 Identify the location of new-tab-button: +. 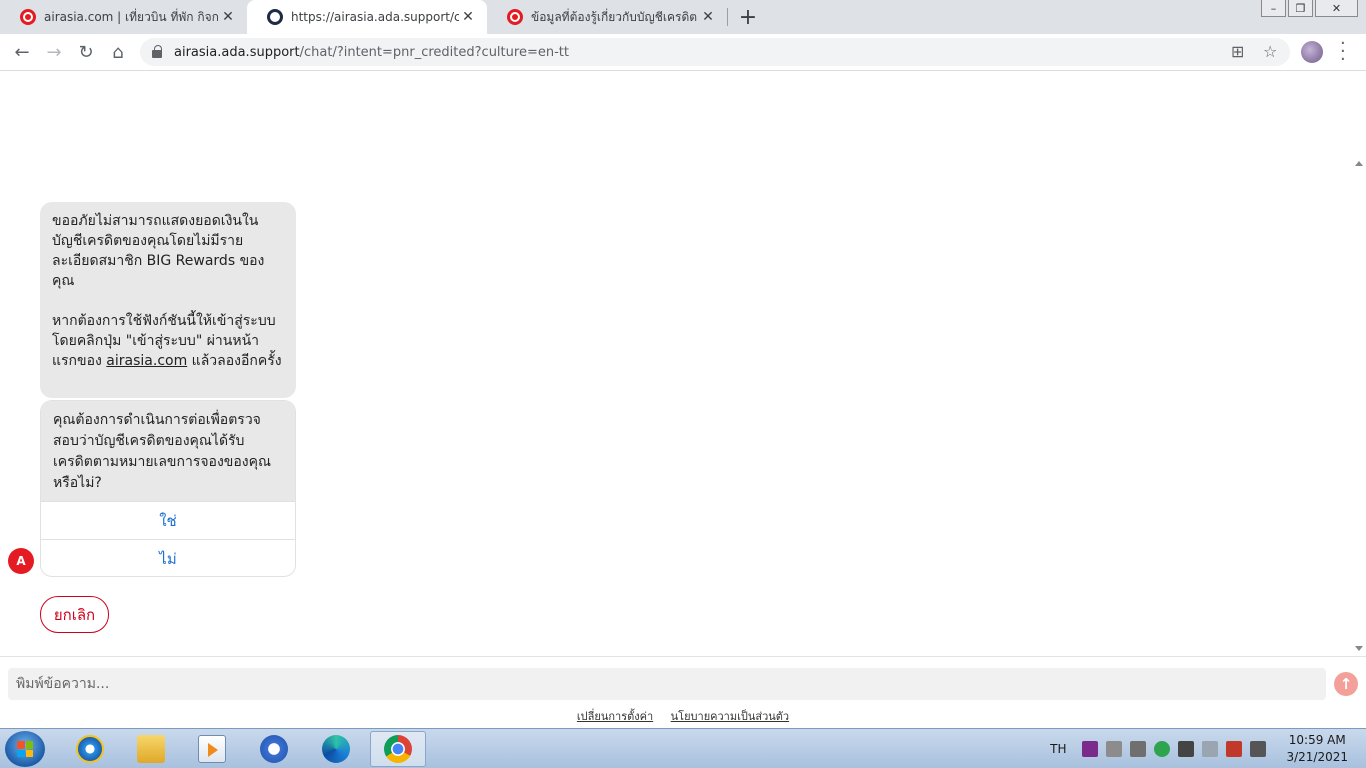
(748, 17).